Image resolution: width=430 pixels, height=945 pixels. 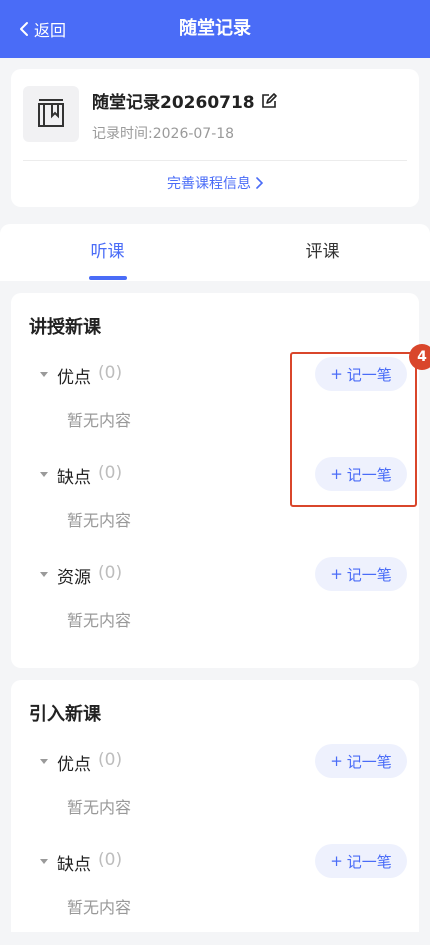 What do you see at coordinates (107, 252) in the screenshot?
I see `tab-listen: 听课` at bounding box center [107, 252].